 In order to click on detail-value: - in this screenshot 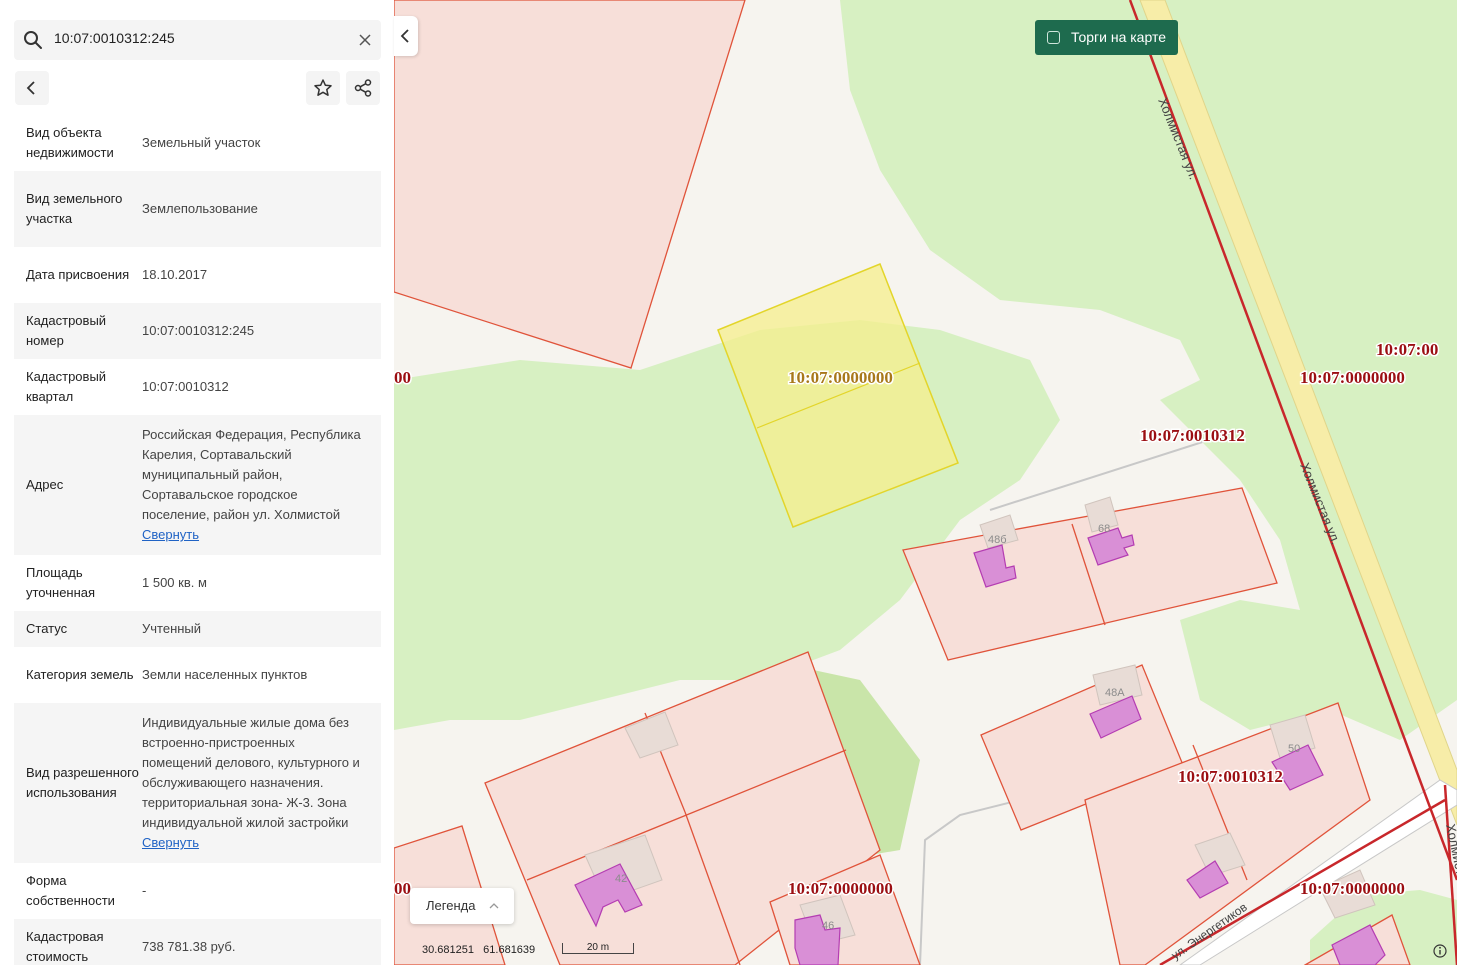, I will do `click(144, 890)`.